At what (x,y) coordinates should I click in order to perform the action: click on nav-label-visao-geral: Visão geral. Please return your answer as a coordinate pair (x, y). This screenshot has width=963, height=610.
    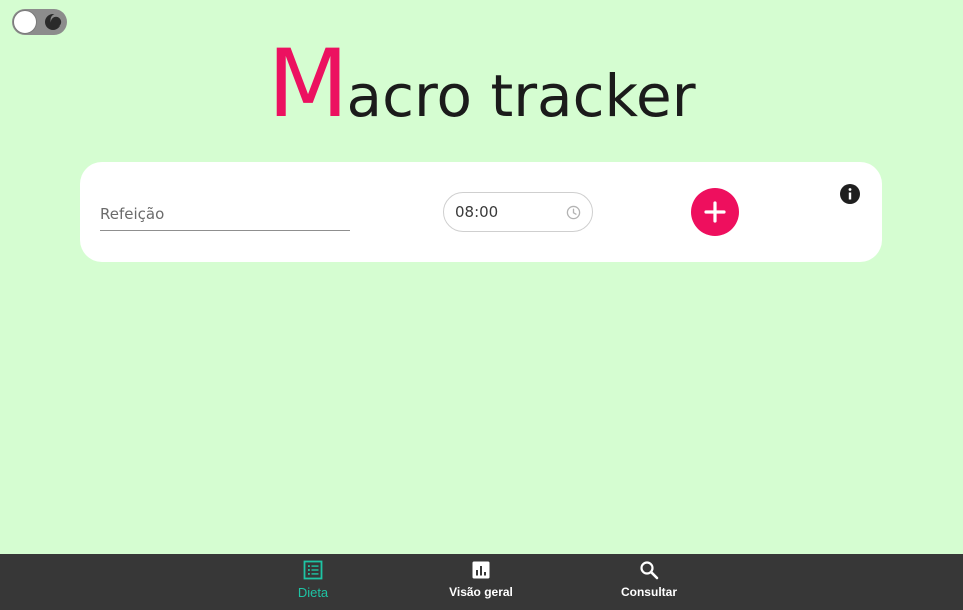
    Looking at the image, I should click on (481, 592).